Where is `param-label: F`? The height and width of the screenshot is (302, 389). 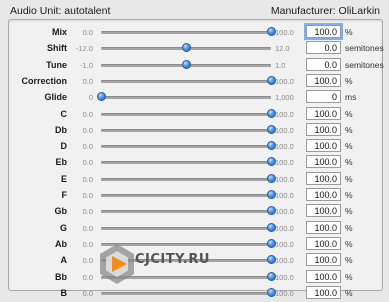 param-label: F is located at coordinates (64, 195).